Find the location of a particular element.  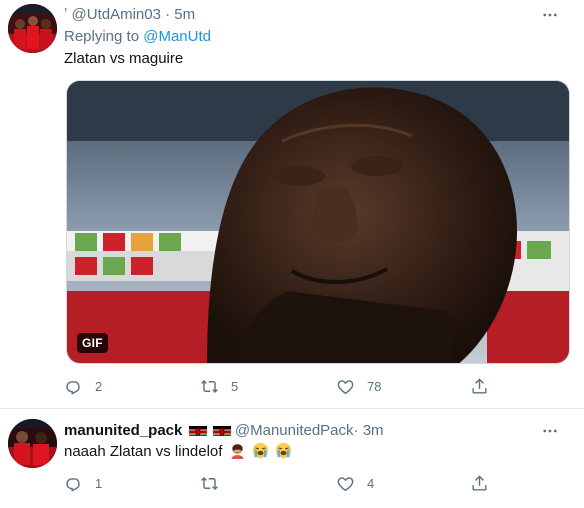

retweet-count: 5 is located at coordinates (235, 386).